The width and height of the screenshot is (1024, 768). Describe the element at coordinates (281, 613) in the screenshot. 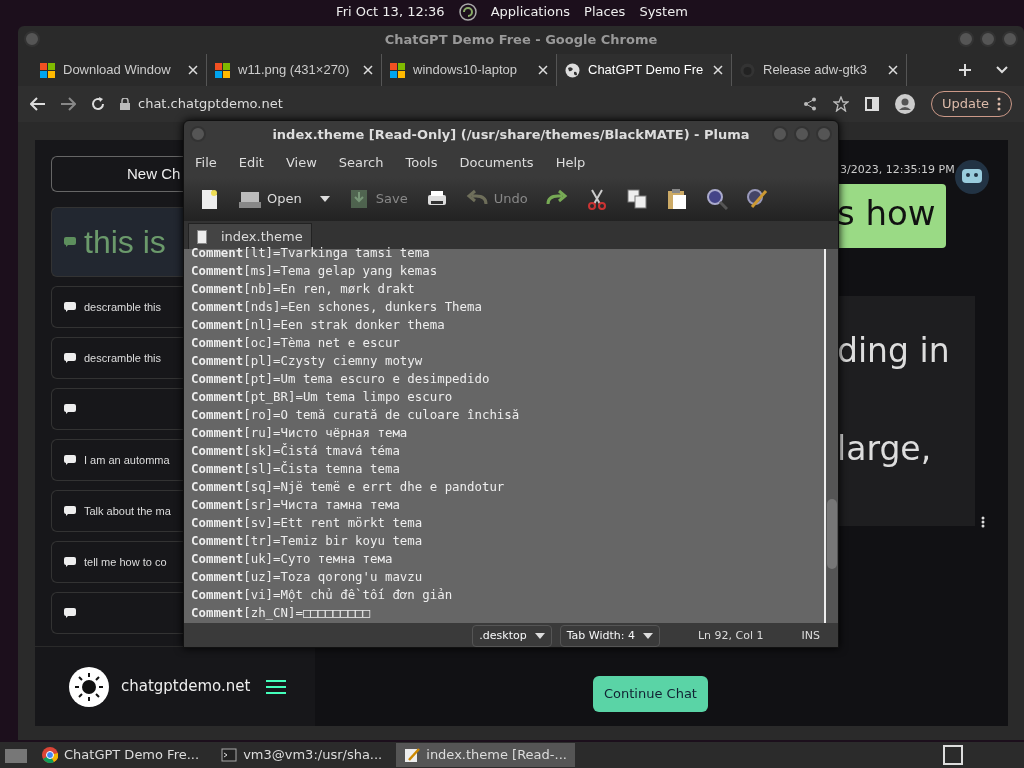

I see `code-line: Comment[zh_CN]=□□□□□□□□□` at that location.